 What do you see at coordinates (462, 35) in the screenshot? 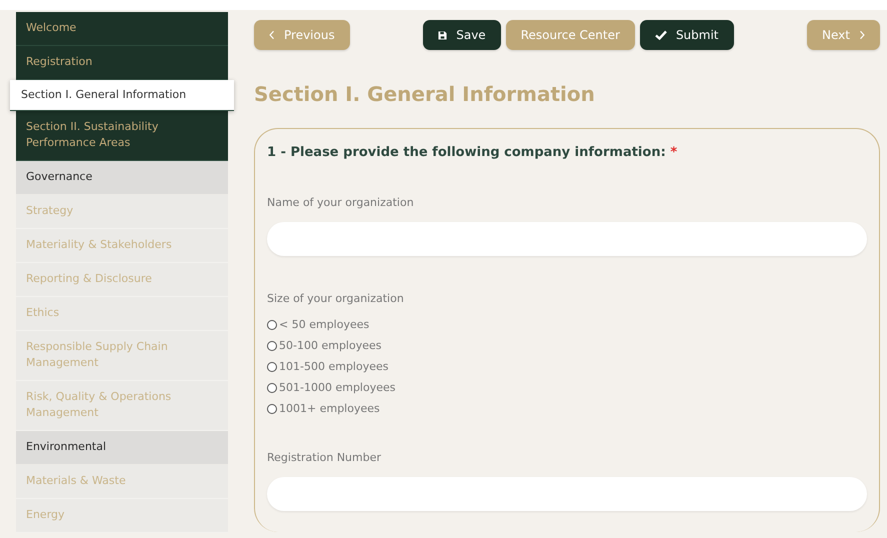
I see `save-button: Save` at bounding box center [462, 35].